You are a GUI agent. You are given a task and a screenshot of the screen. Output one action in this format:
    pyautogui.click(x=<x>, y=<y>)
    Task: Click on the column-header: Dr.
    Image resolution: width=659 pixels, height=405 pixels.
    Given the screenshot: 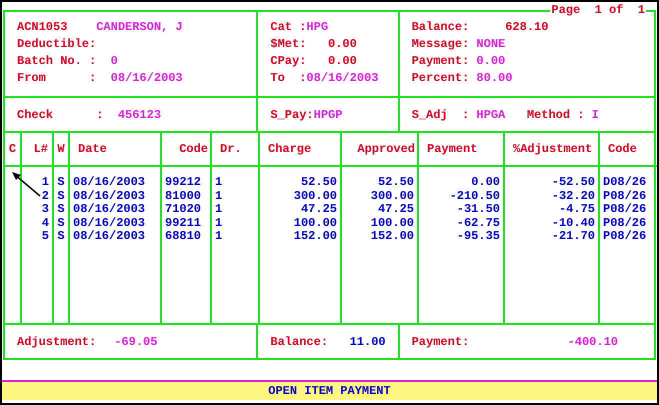 What is the action you would take?
    pyautogui.click(x=231, y=149)
    